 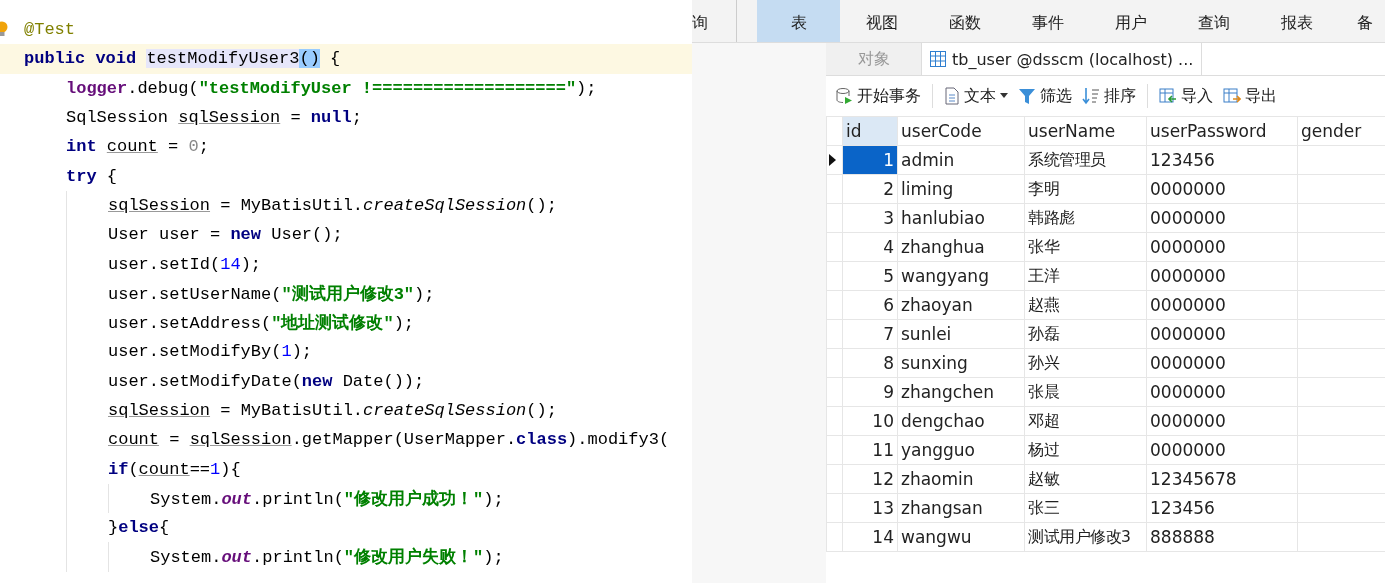 I want to click on table-cell: 测试用户修改3, so click(x=1085, y=537).